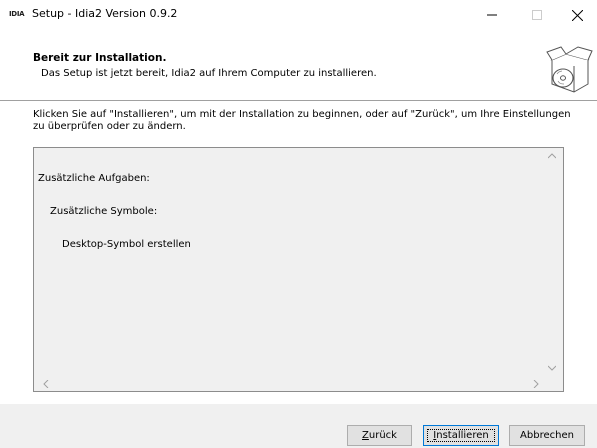  What do you see at coordinates (569, 69) in the screenshot?
I see `install-box-disc-icon` at bounding box center [569, 69].